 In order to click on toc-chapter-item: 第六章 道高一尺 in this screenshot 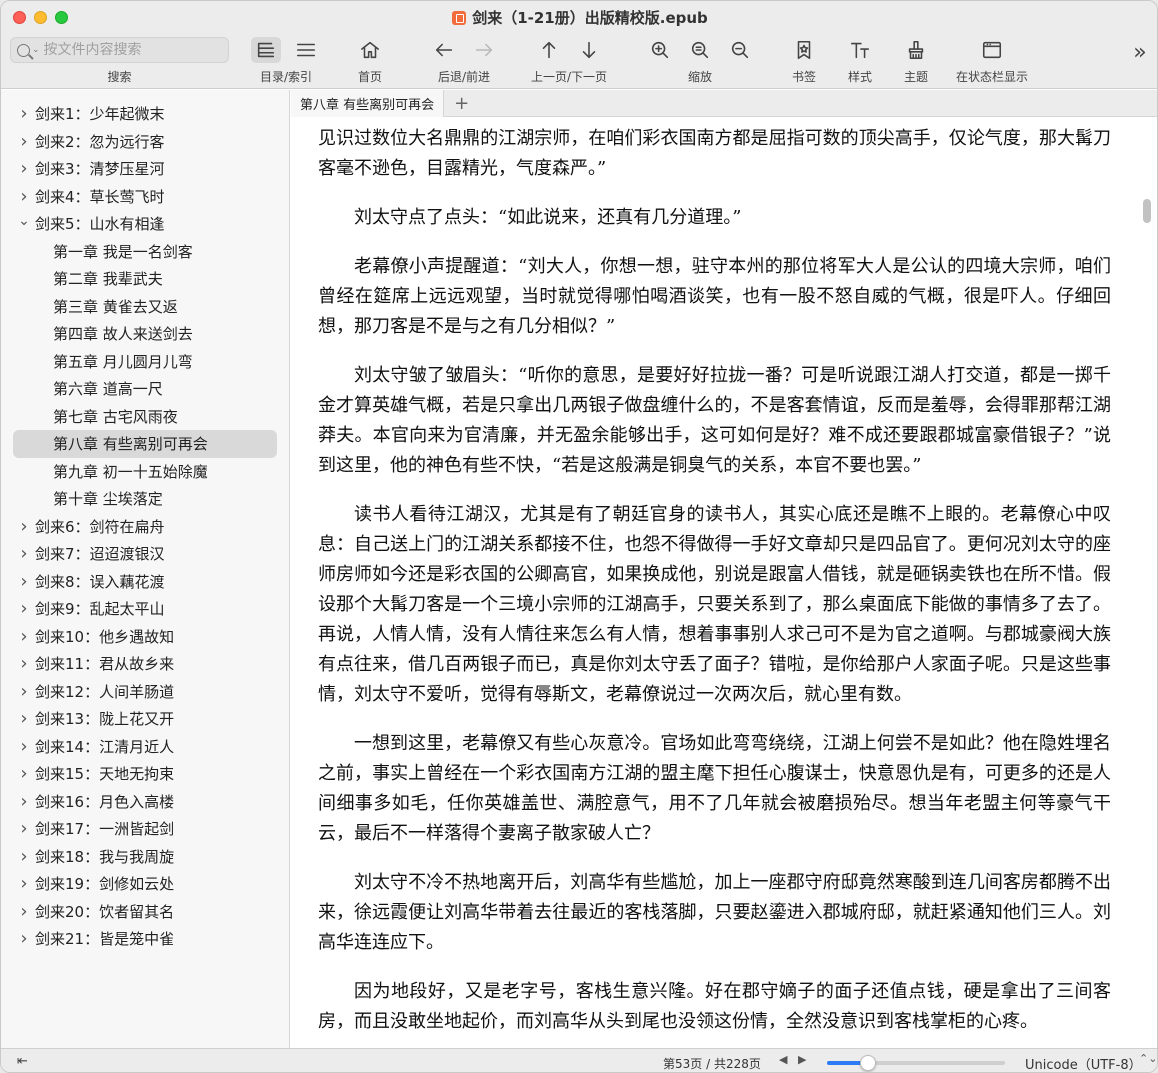, I will do `click(145, 389)`.